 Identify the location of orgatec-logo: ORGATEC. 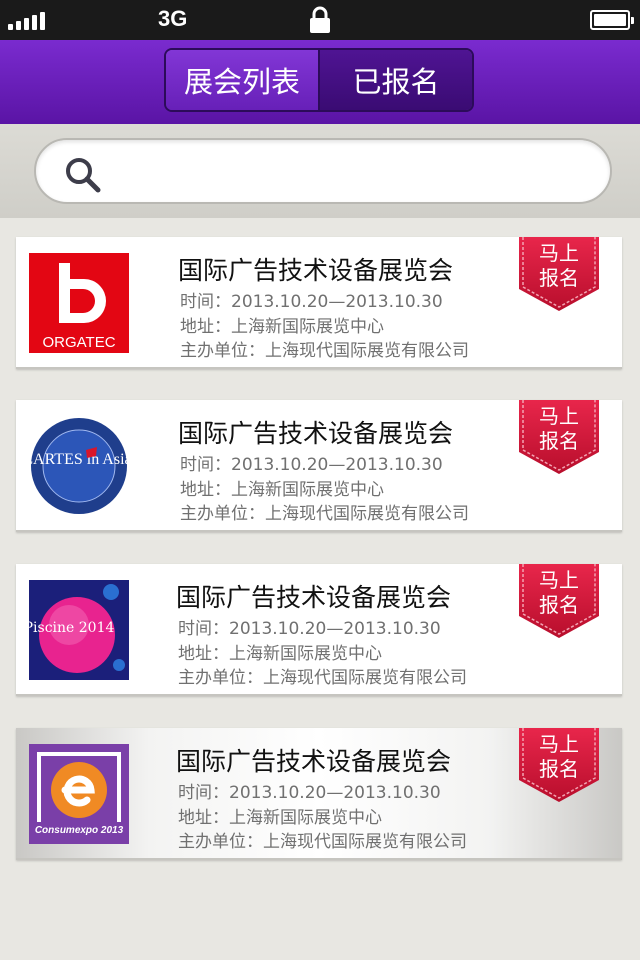
(79, 303).